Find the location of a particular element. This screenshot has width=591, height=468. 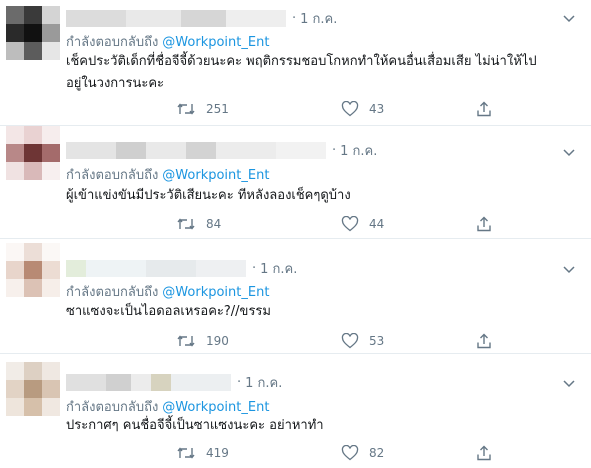

like-count: 53 is located at coordinates (377, 341).